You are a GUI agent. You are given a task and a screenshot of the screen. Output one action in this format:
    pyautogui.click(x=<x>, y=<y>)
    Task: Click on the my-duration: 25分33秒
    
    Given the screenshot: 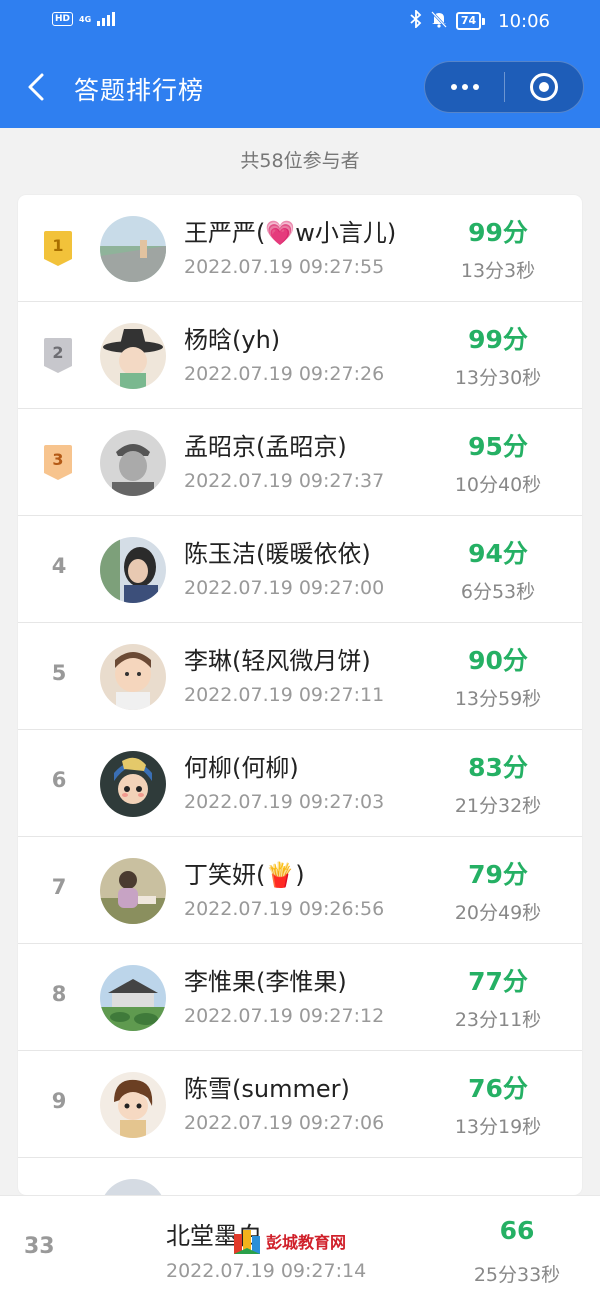 What is the action you would take?
    pyautogui.click(x=517, y=1275)
    